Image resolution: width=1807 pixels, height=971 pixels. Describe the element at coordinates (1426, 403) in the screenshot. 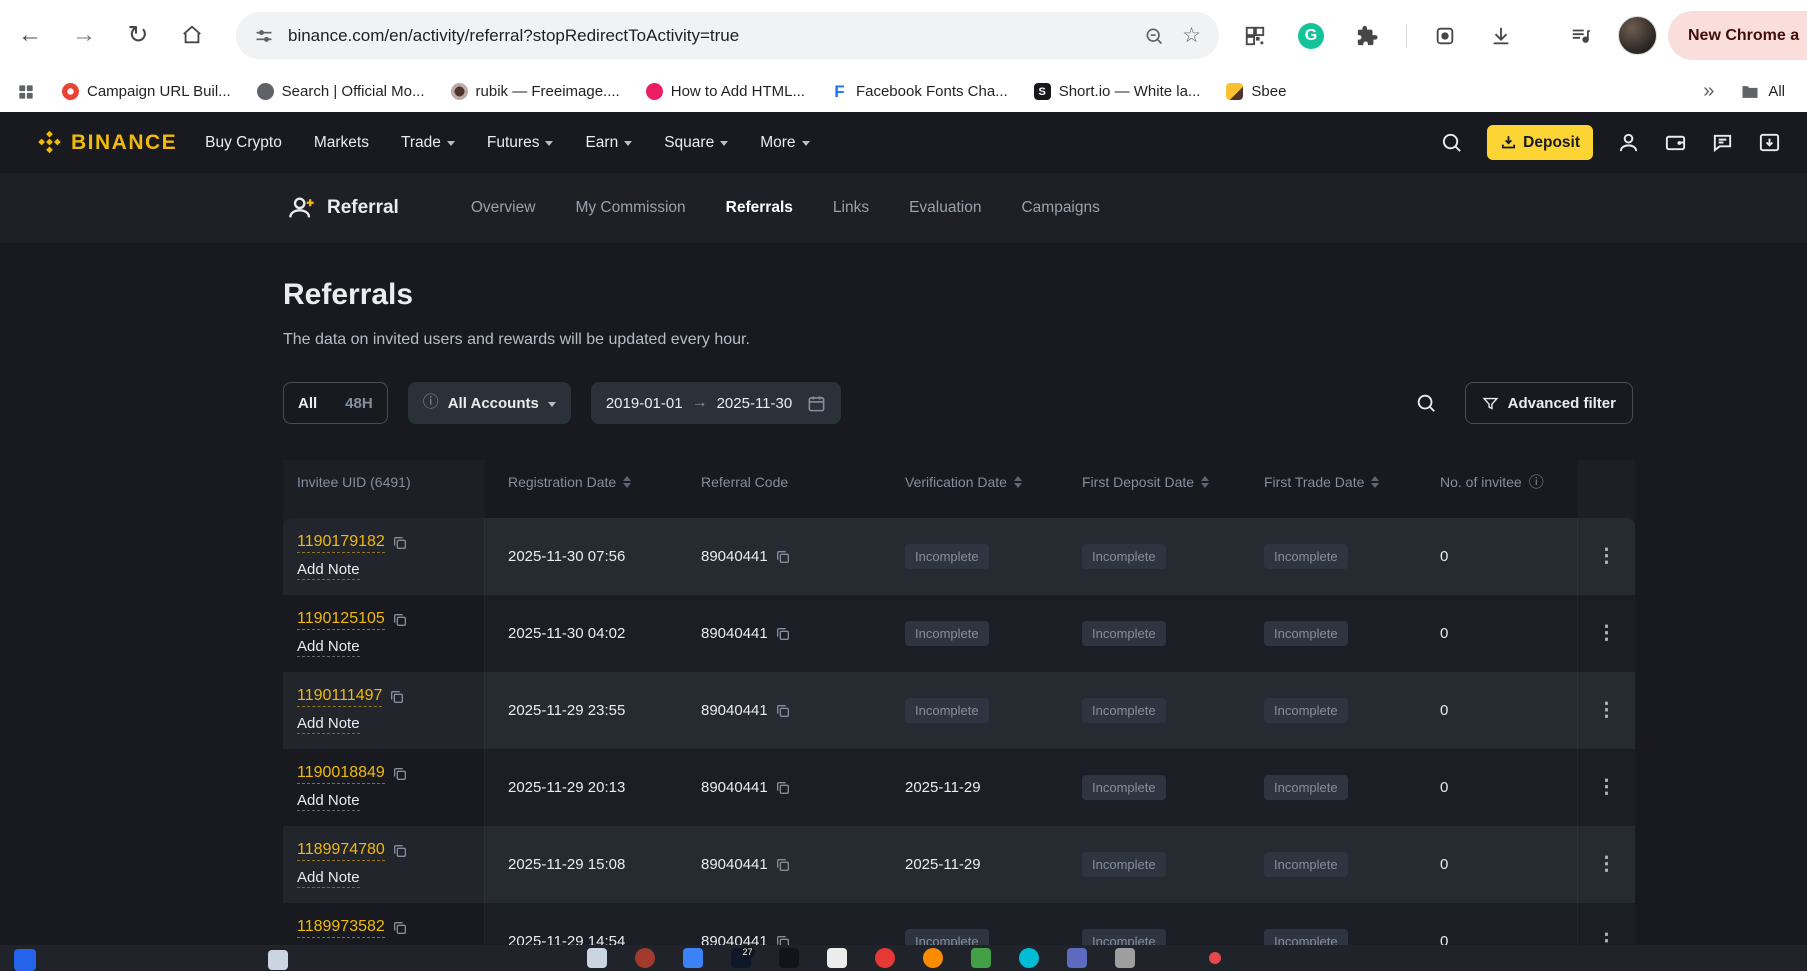

I see `table-search-icon` at that location.